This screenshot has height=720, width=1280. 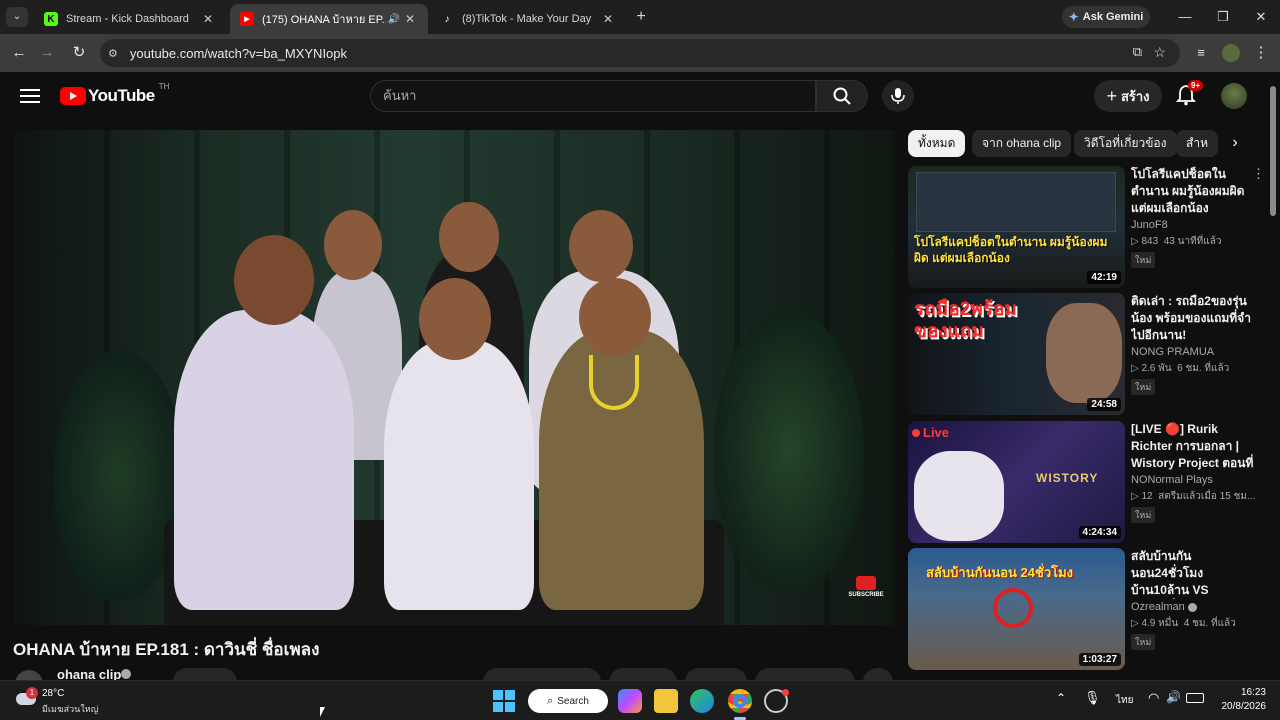 What do you see at coordinates (504, 701) in the screenshot?
I see `windows-start-icon` at bounding box center [504, 701].